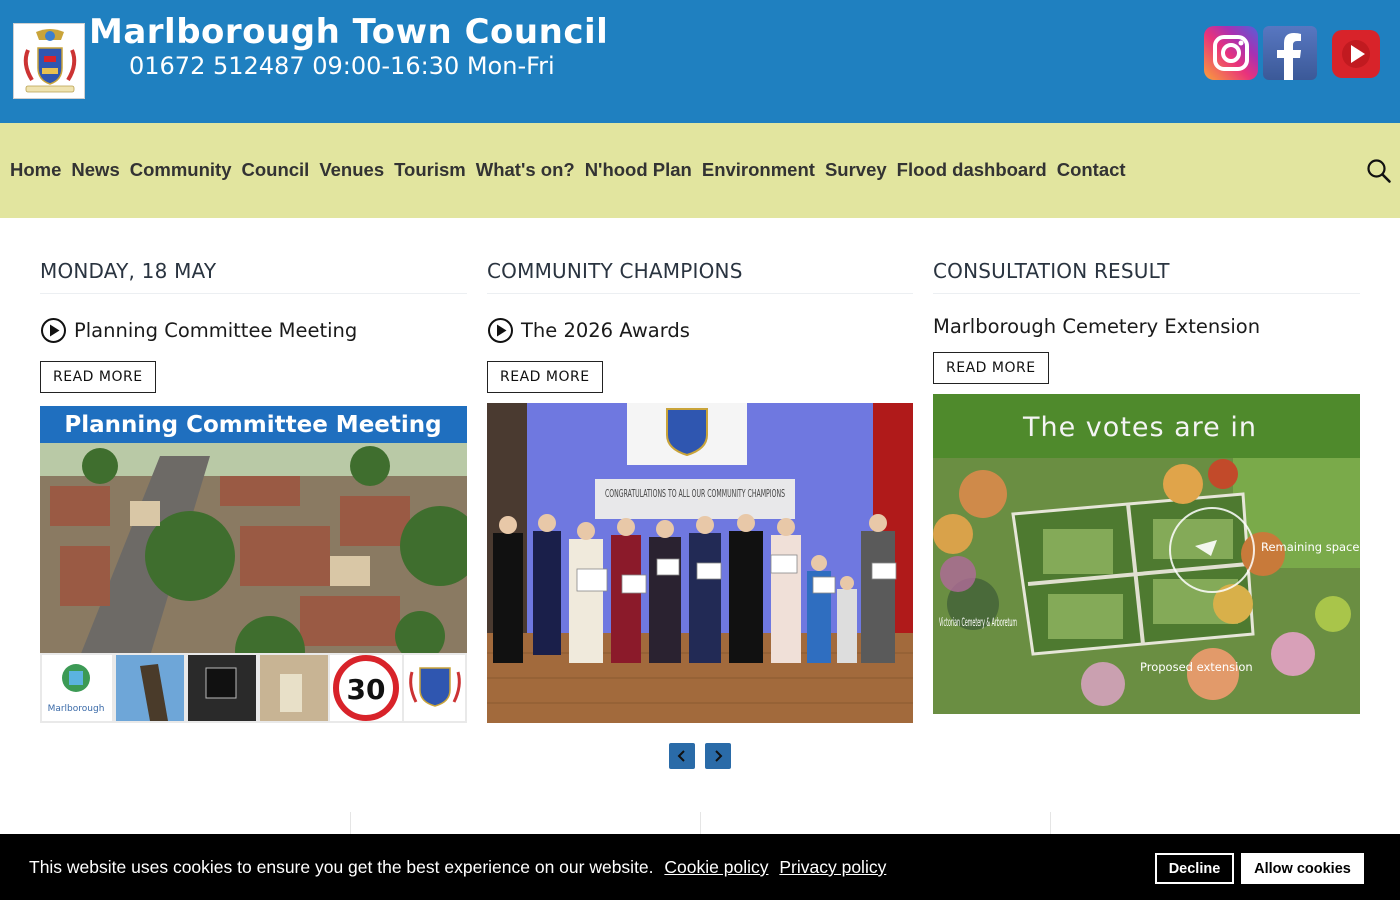 The width and height of the screenshot is (1400, 900). I want to click on np-logo-text: Marlborough, so click(76, 709).